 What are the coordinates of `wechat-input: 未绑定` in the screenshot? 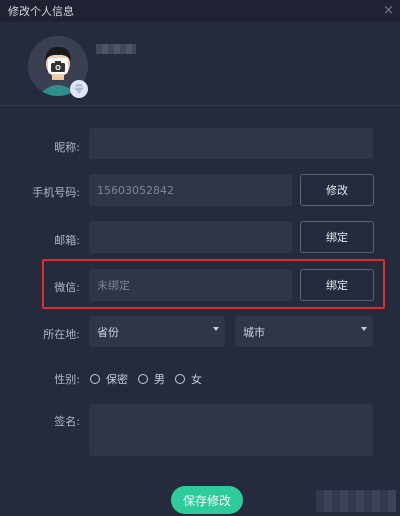 It's located at (190, 285).